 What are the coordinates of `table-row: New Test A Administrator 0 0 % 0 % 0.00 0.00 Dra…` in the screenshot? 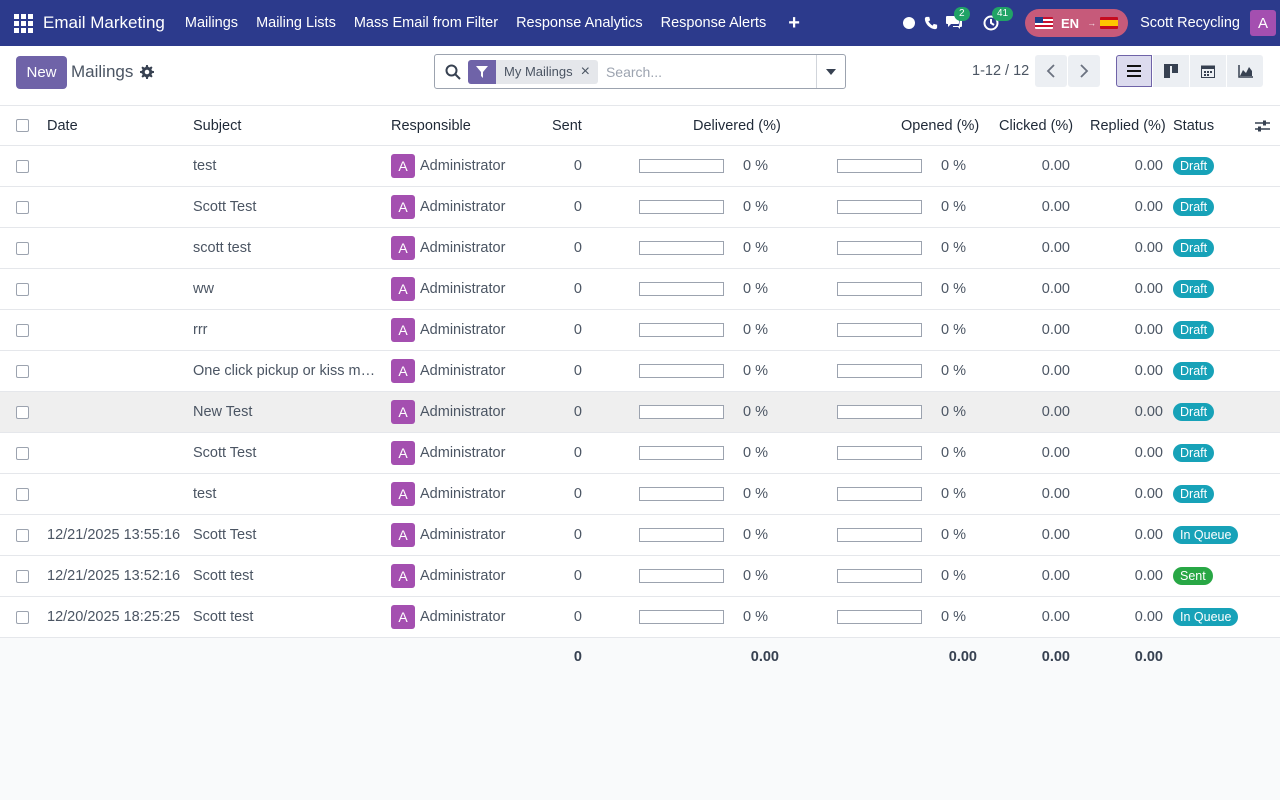 It's located at (640, 412).